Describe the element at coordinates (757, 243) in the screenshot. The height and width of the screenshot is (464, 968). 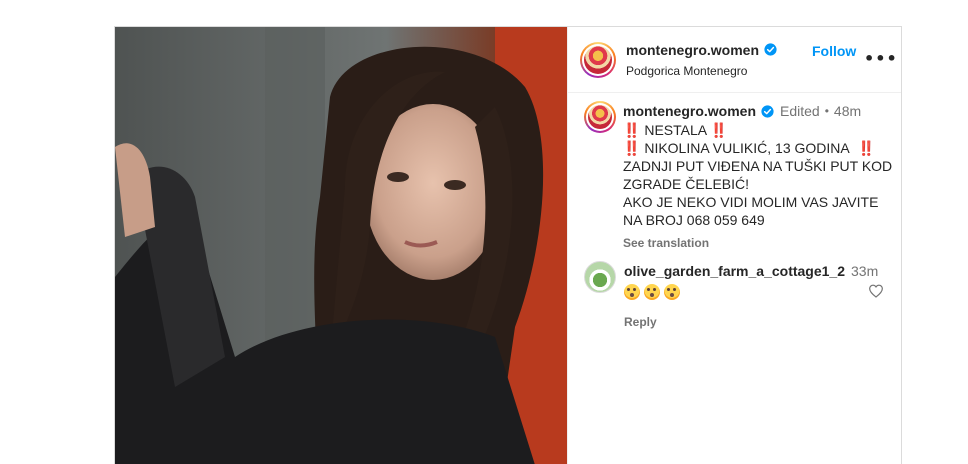
I see `see-translation-link: See translation` at that location.